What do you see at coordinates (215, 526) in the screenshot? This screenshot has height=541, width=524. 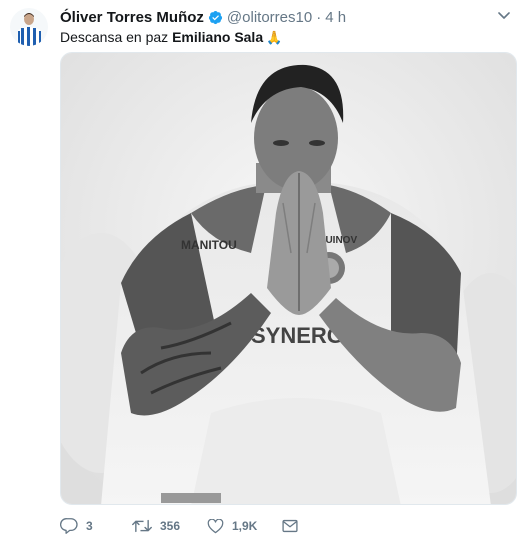 I see `heart-icon` at bounding box center [215, 526].